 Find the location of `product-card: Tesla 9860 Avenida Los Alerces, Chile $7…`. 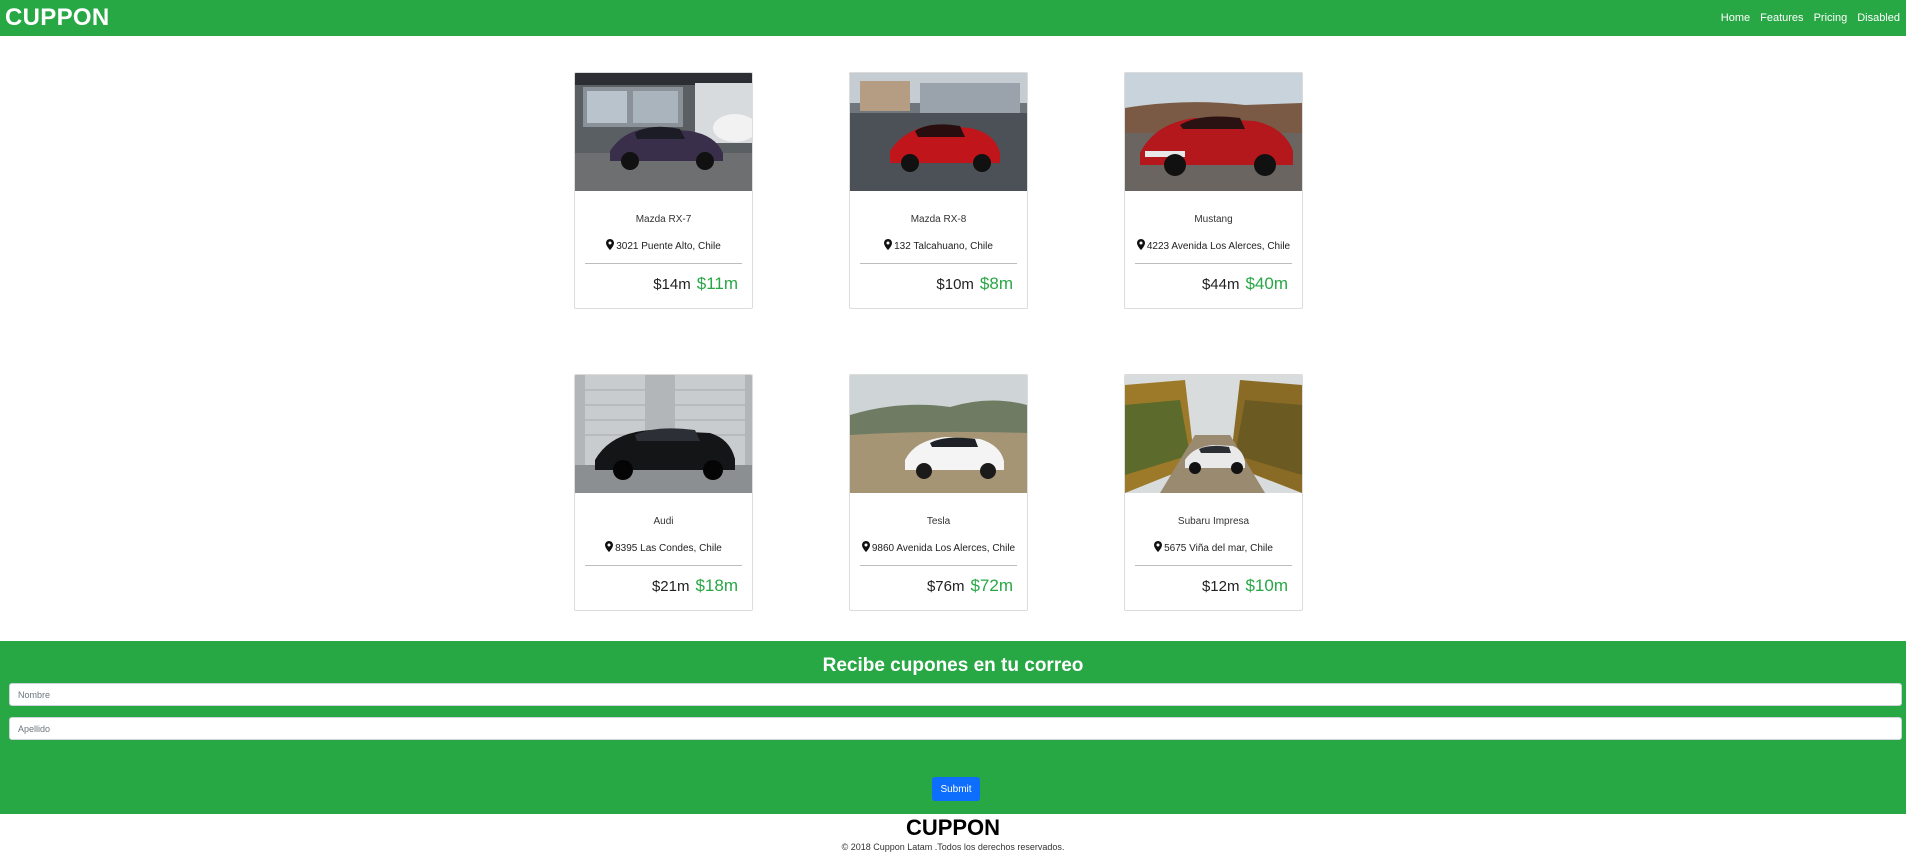

product-card: Tesla 9860 Avenida Los Alerces, Chile $7… is located at coordinates (938, 492).